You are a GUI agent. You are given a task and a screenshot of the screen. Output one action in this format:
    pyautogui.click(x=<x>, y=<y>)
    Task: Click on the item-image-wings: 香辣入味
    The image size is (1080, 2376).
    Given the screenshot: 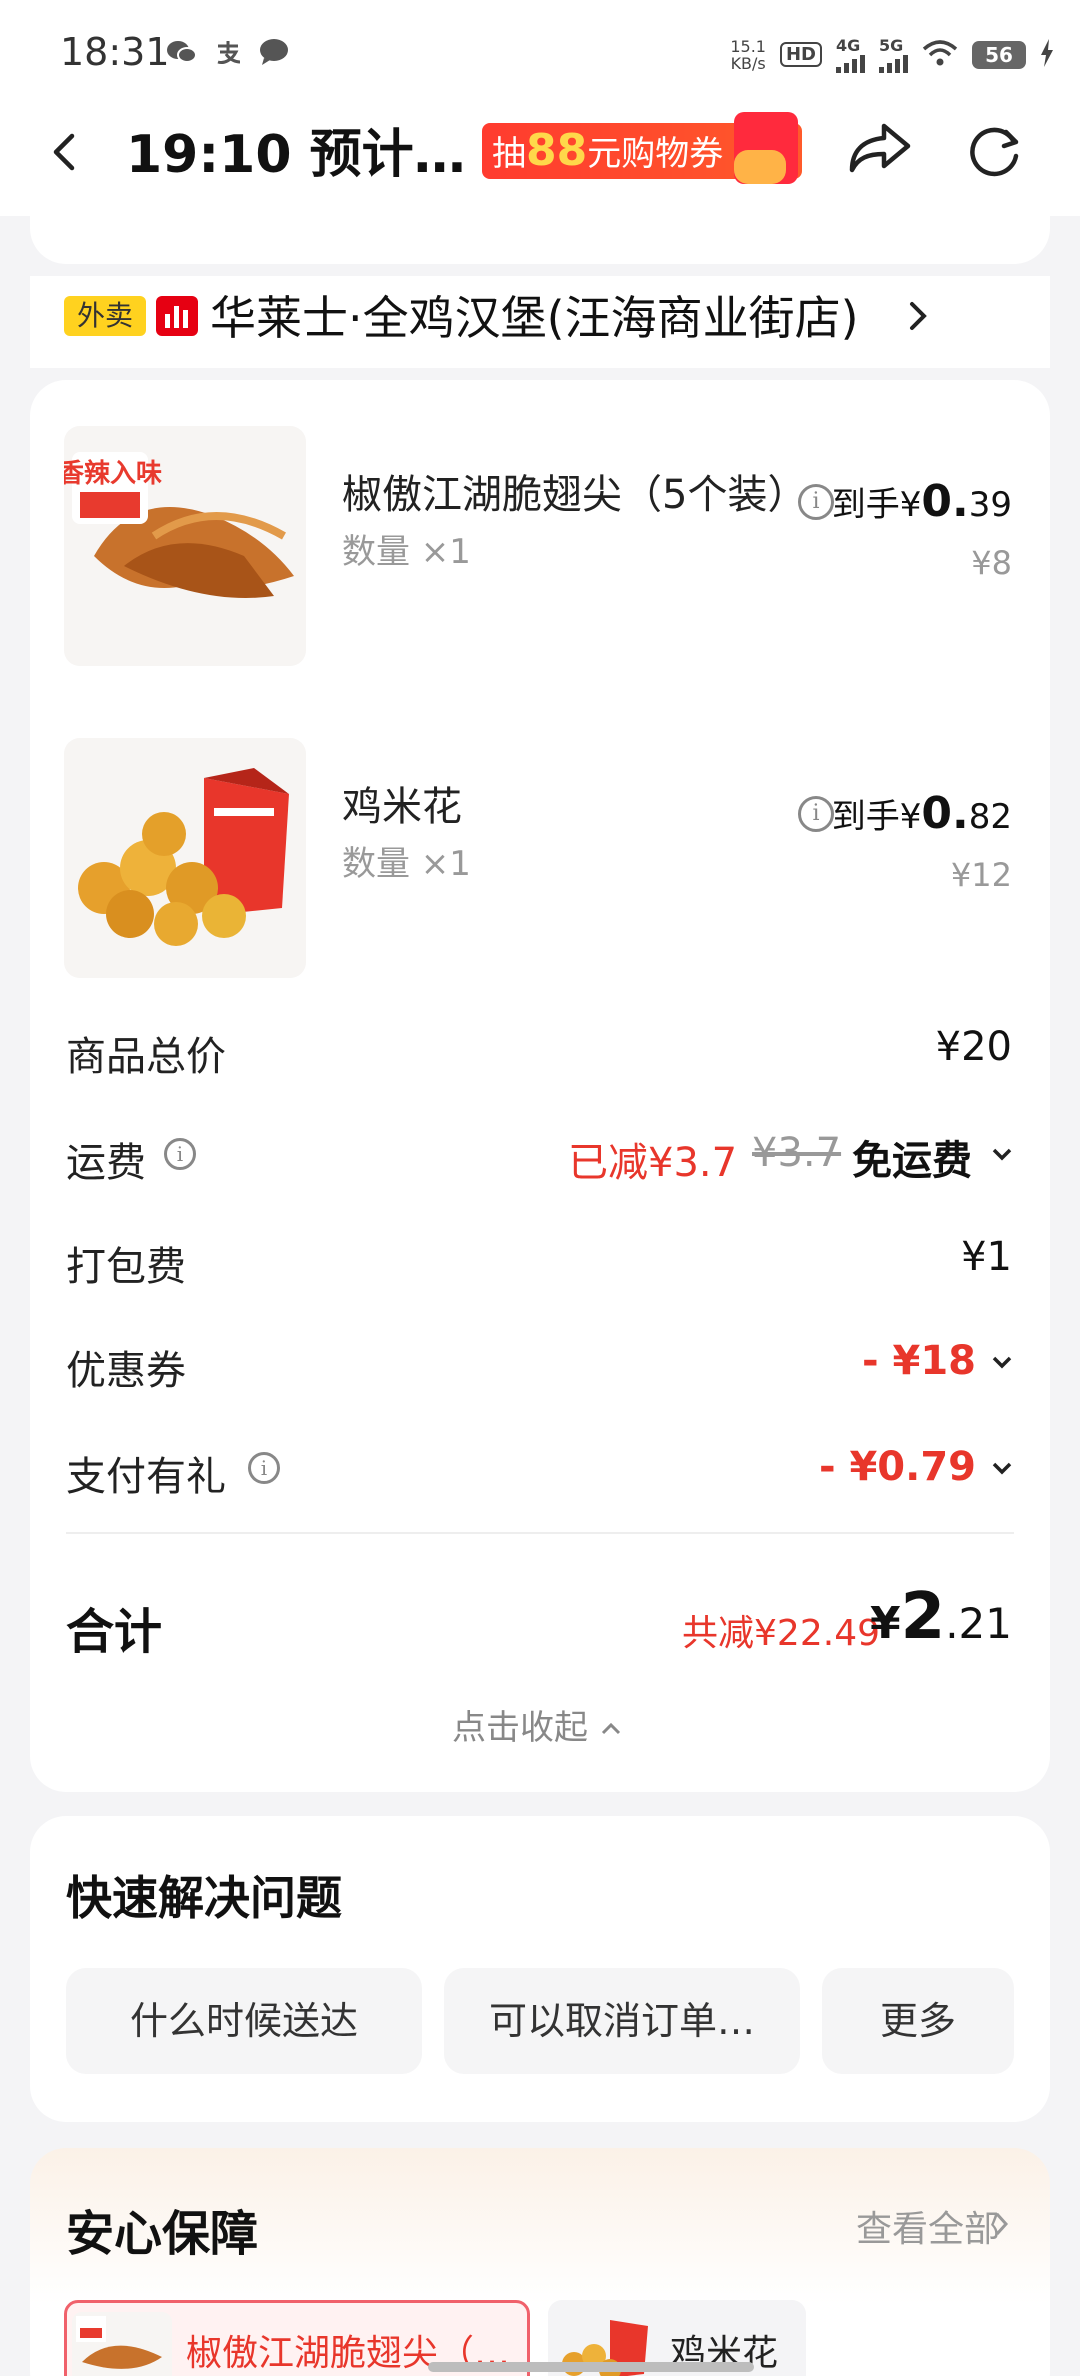 What is the action you would take?
    pyautogui.click(x=185, y=546)
    